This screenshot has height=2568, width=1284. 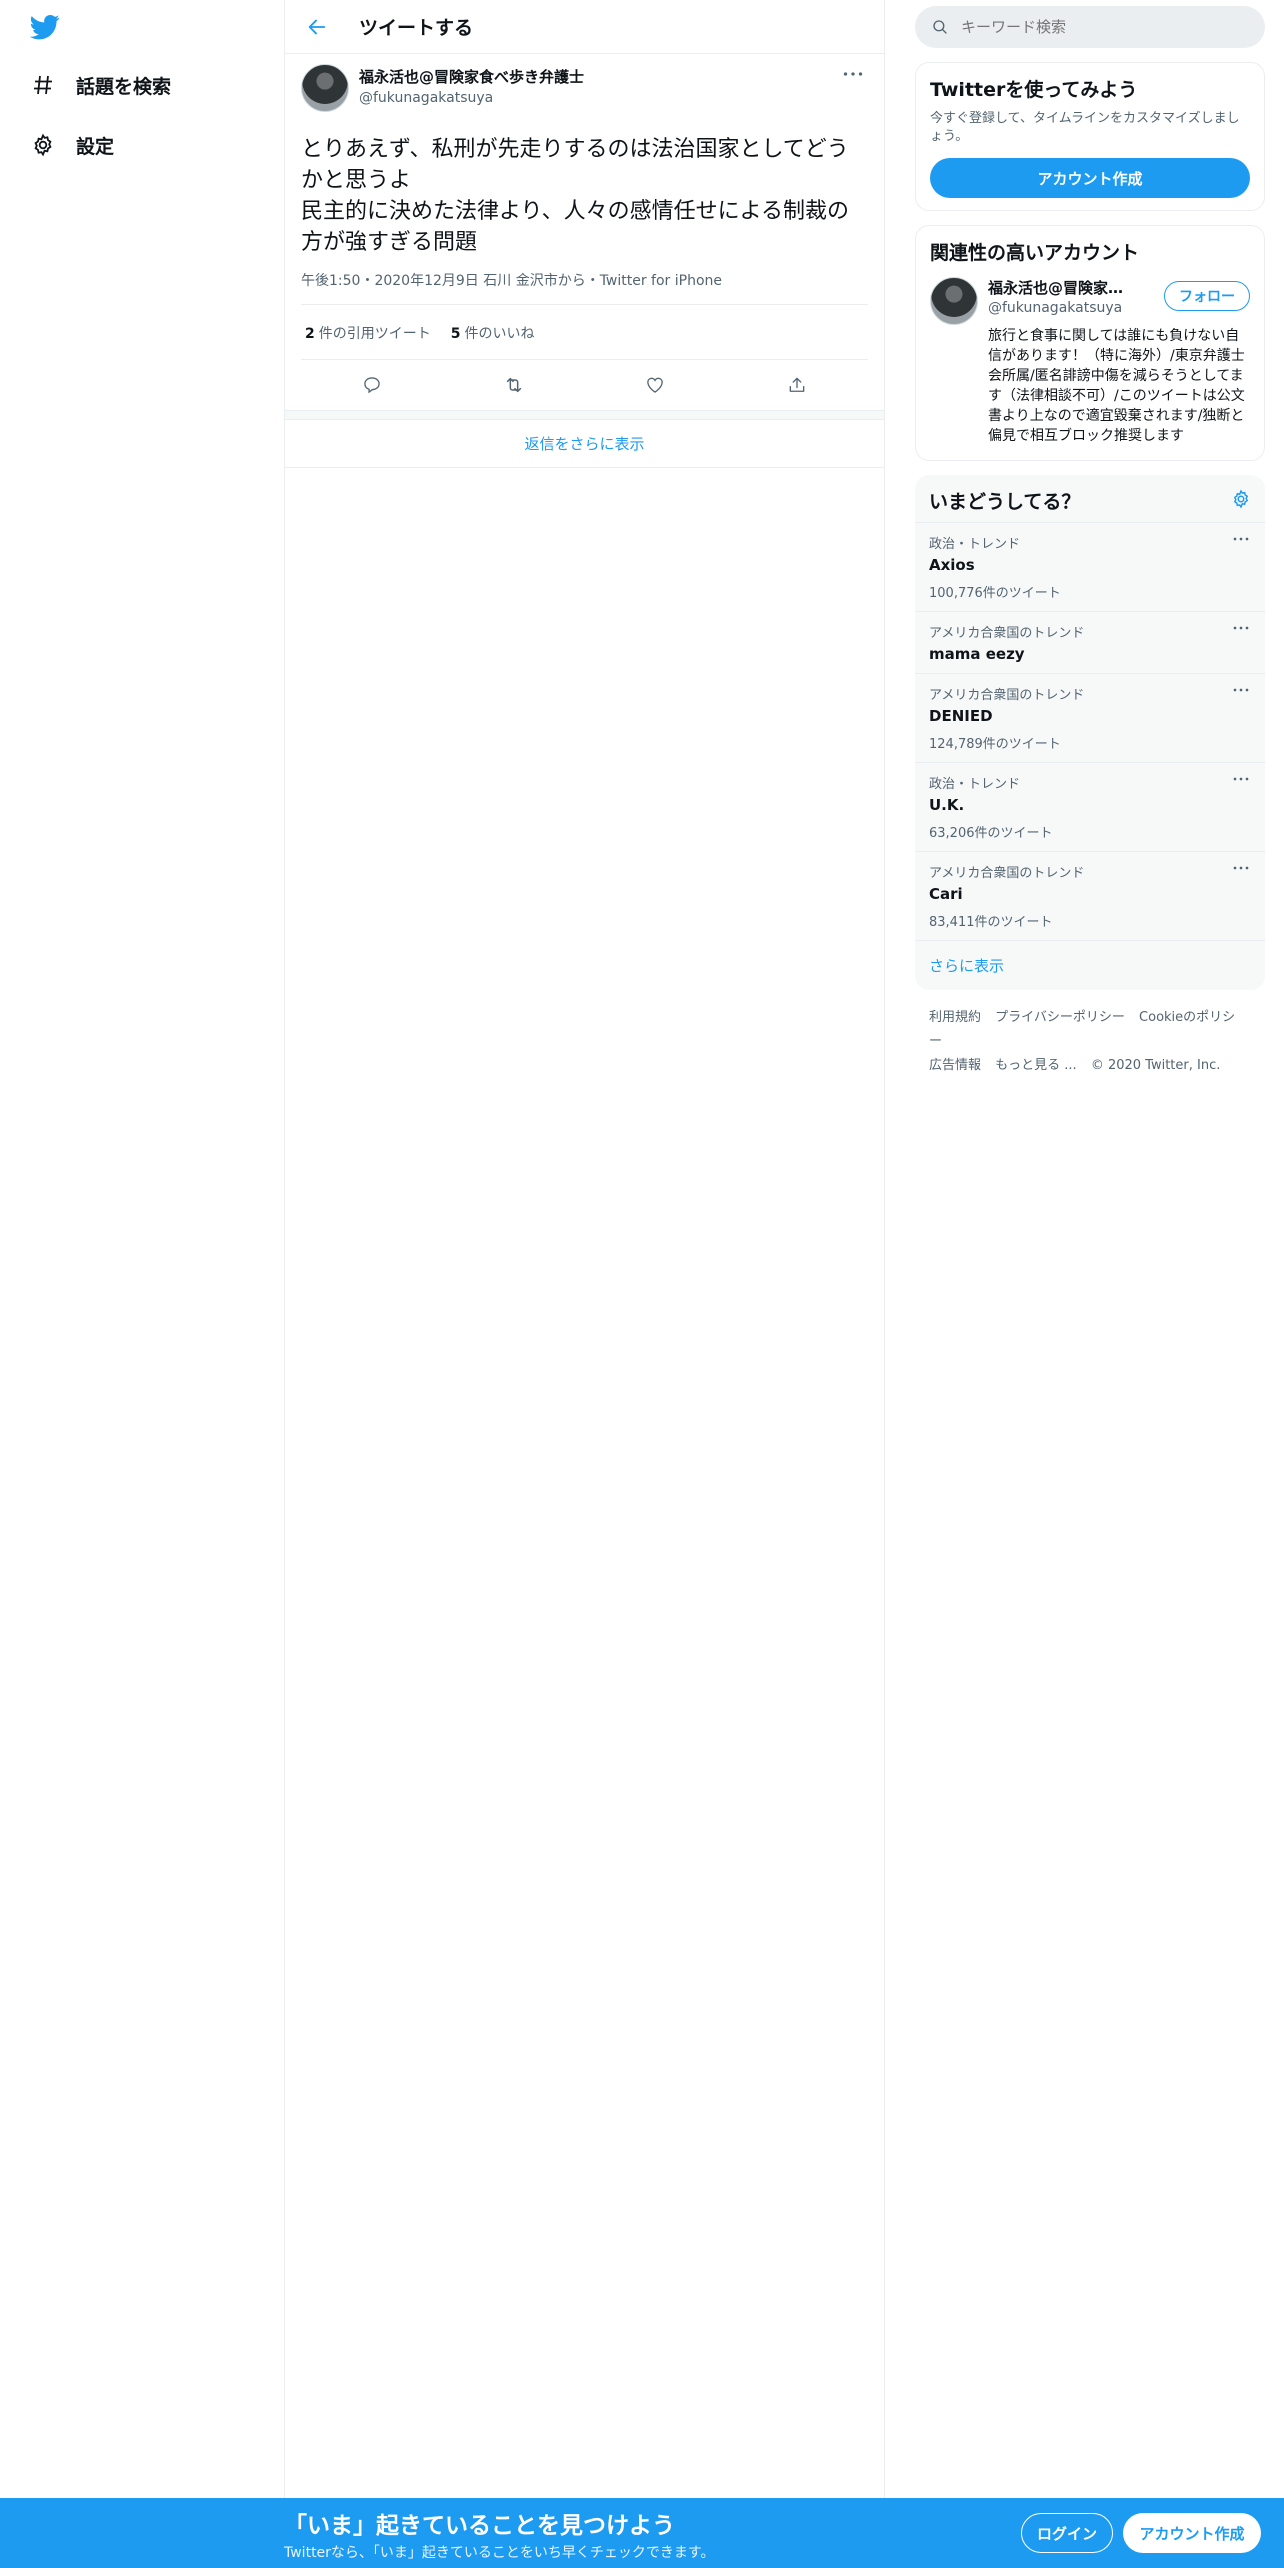 I want to click on retweet-button, so click(x=514, y=385).